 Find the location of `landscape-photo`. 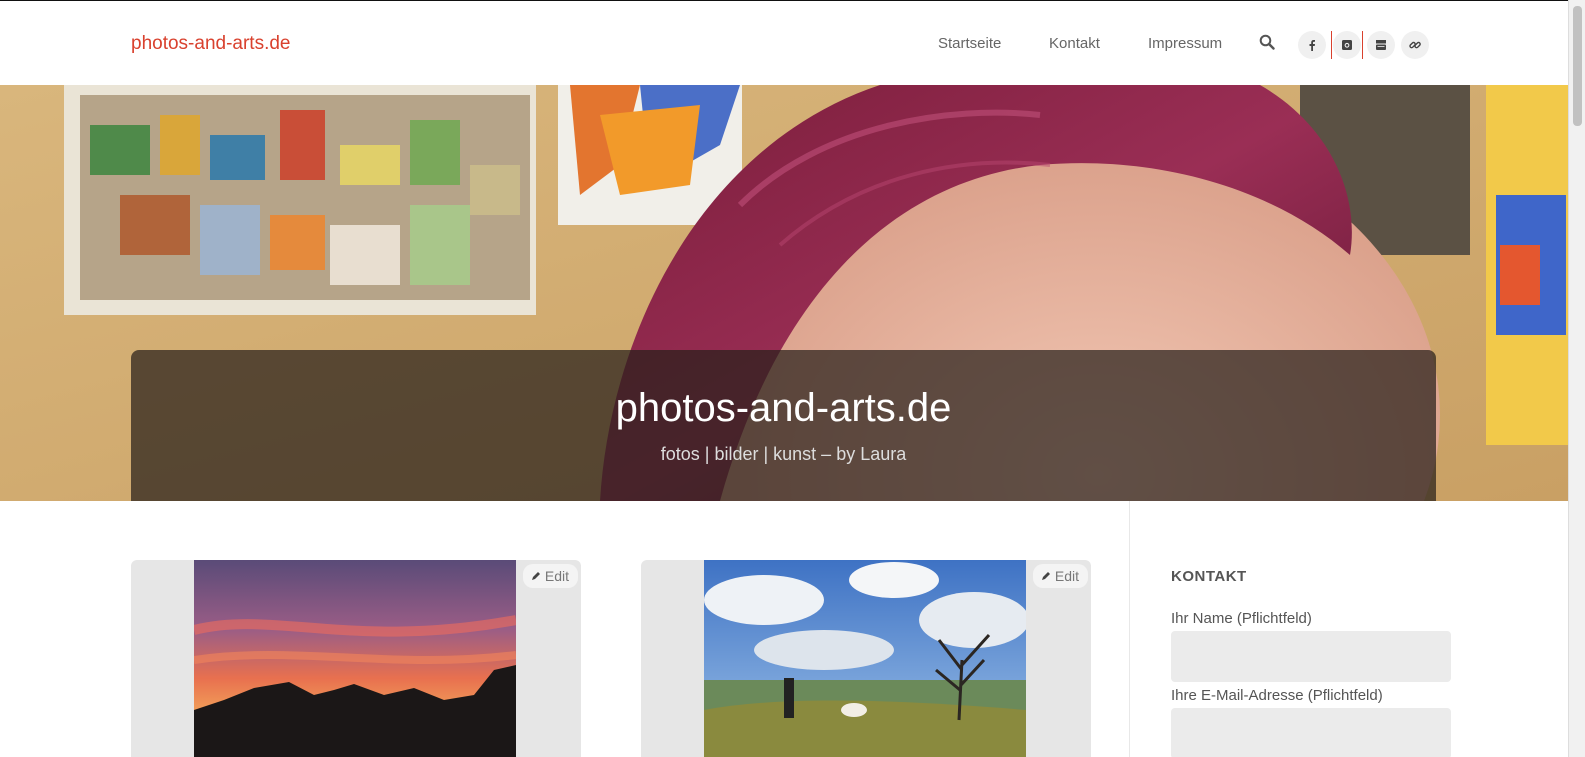

landscape-photo is located at coordinates (865, 658).